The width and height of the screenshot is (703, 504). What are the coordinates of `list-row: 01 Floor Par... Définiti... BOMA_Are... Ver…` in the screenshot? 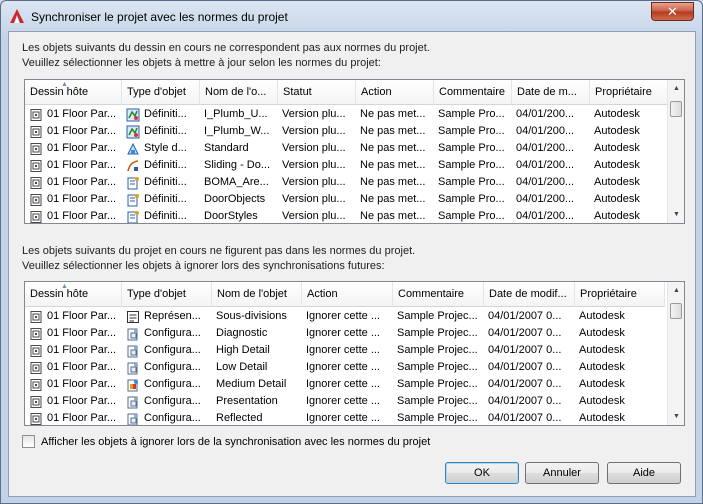 It's located at (346, 182).